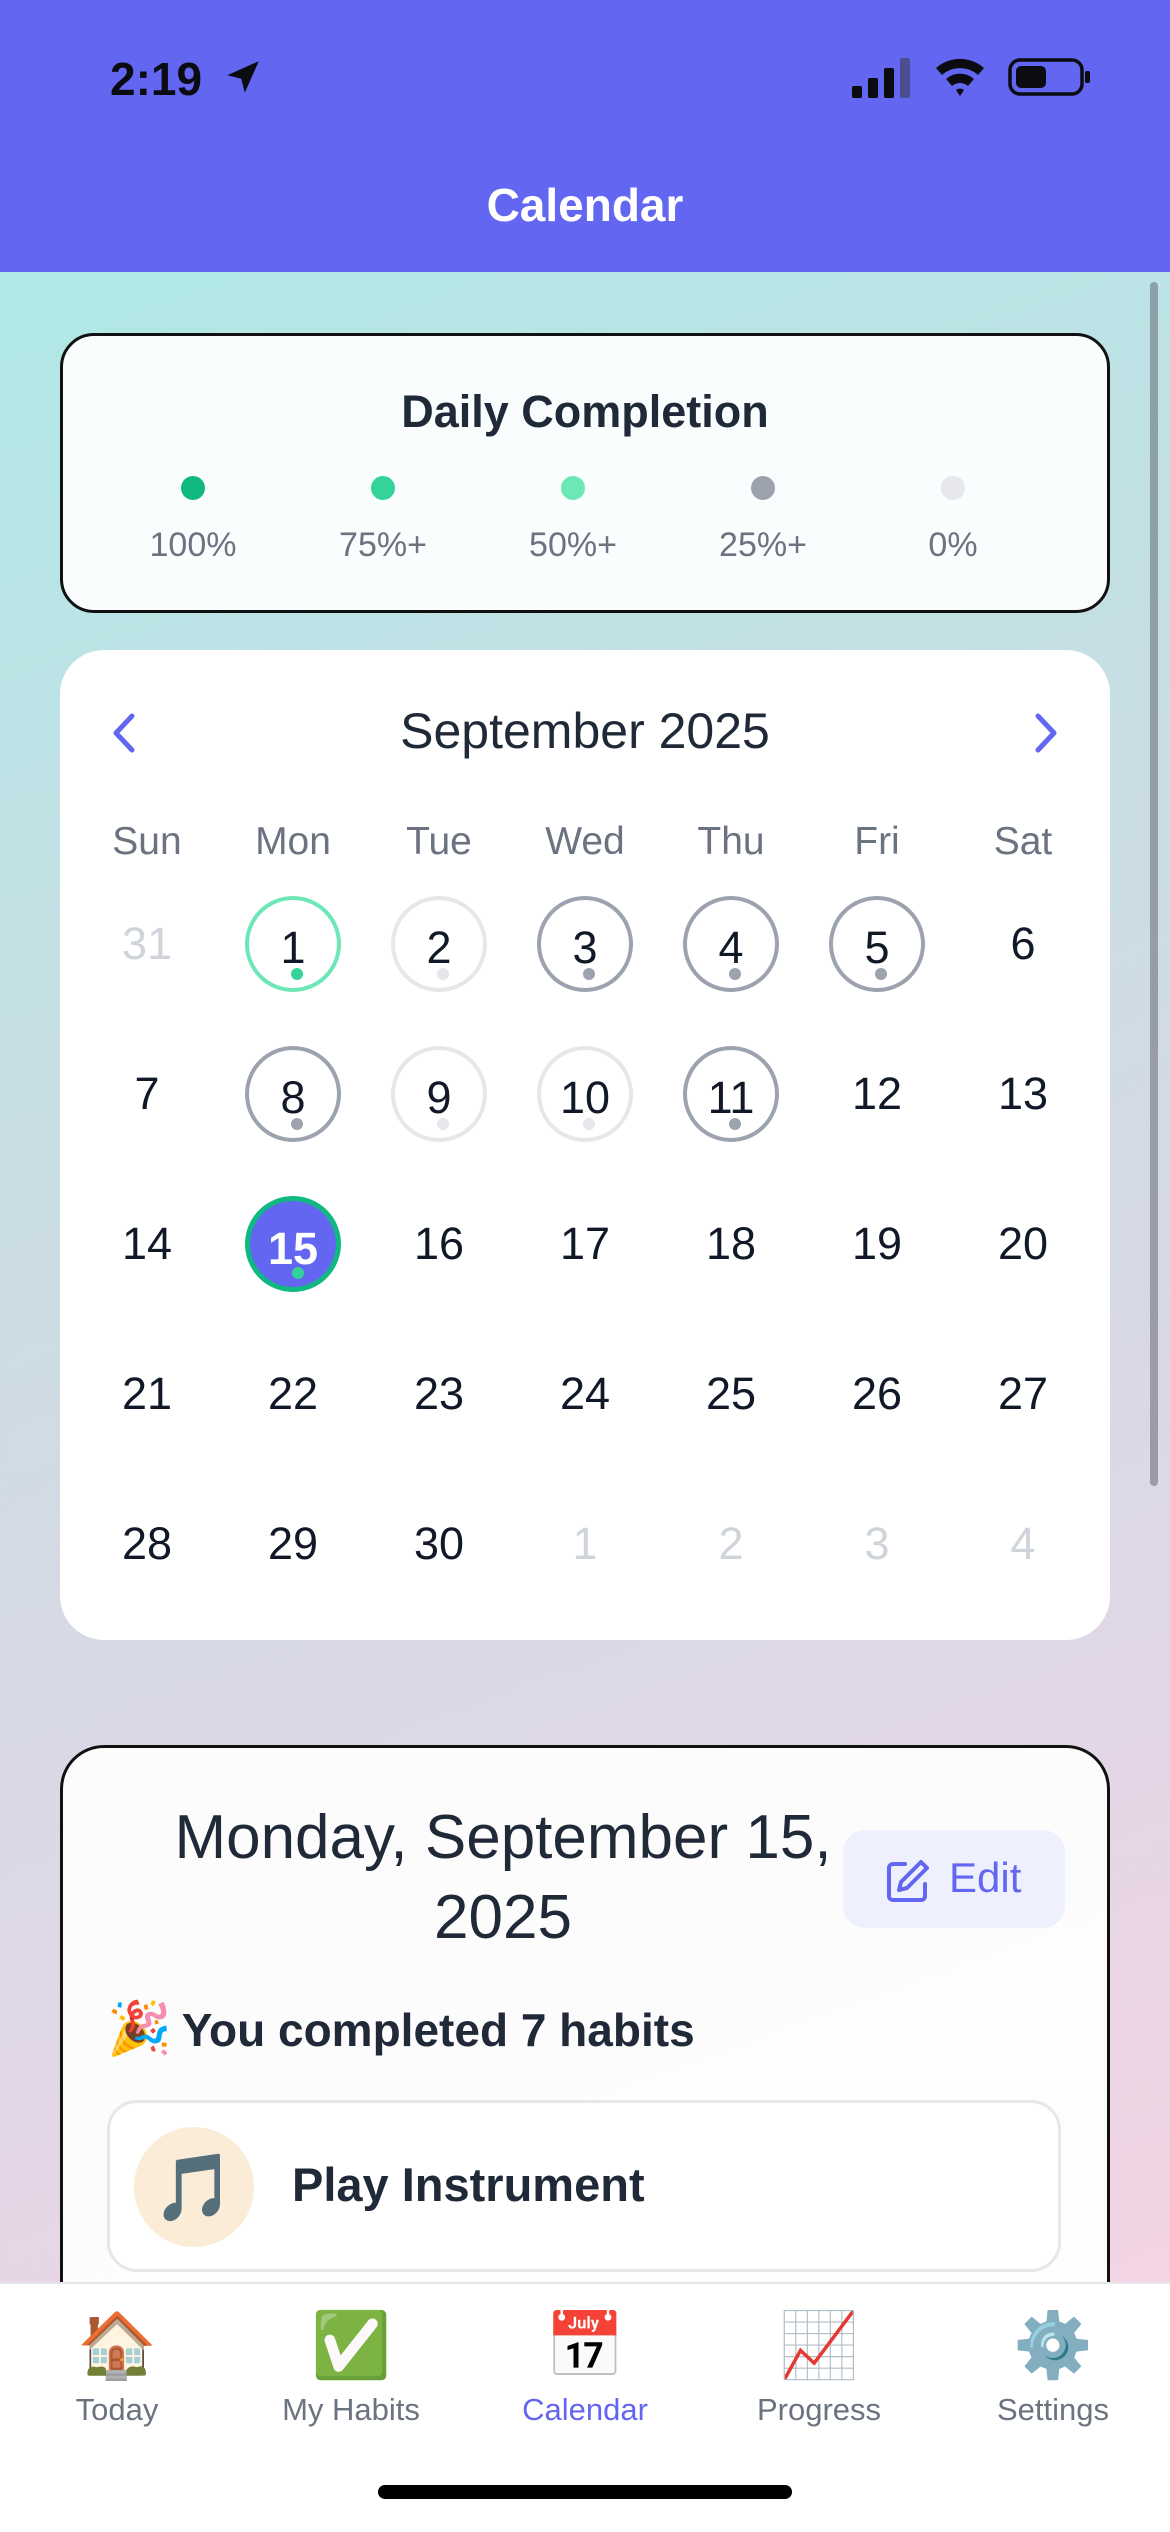 The height and width of the screenshot is (2532, 1170). What do you see at coordinates (1023, 944) in the screenshot?
I see `calendar-day: 6` at bounding box center [1023, 944].